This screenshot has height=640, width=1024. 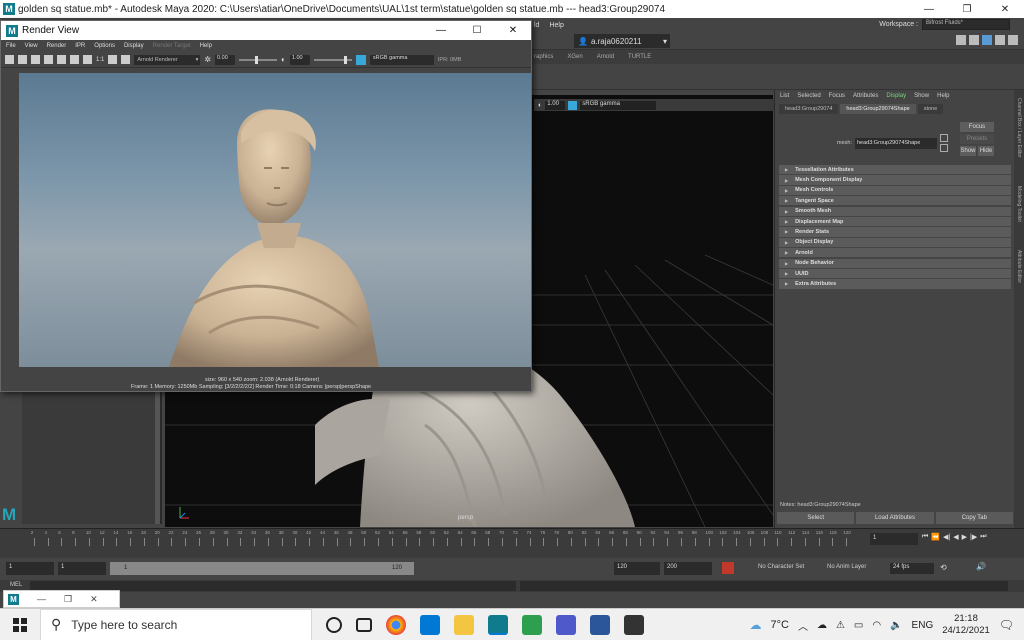 What do you see at coordinates (80, 46) in the screenshot?
I see `menu-item-ipr: IPR` at bounding box center [80, 46].